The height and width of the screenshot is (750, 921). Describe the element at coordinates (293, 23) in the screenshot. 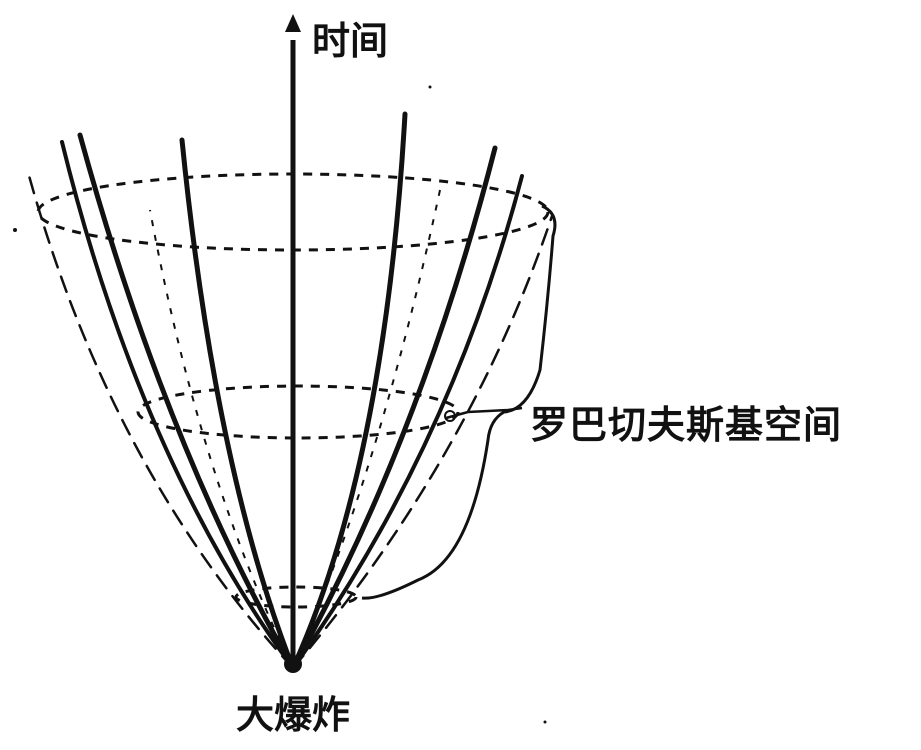

I see `time-arrow-head` at that location.